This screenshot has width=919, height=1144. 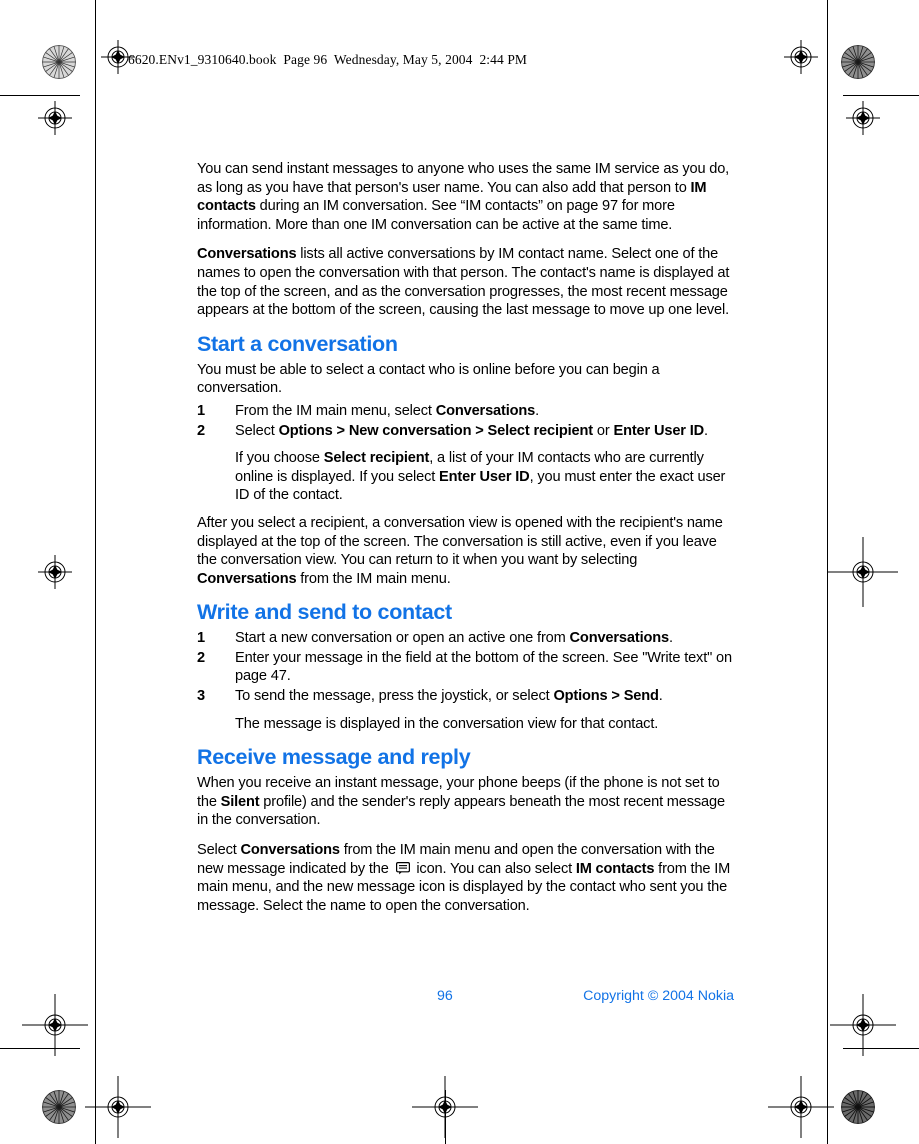 I want to click on trim-line-right, so click(x=827, y=572).